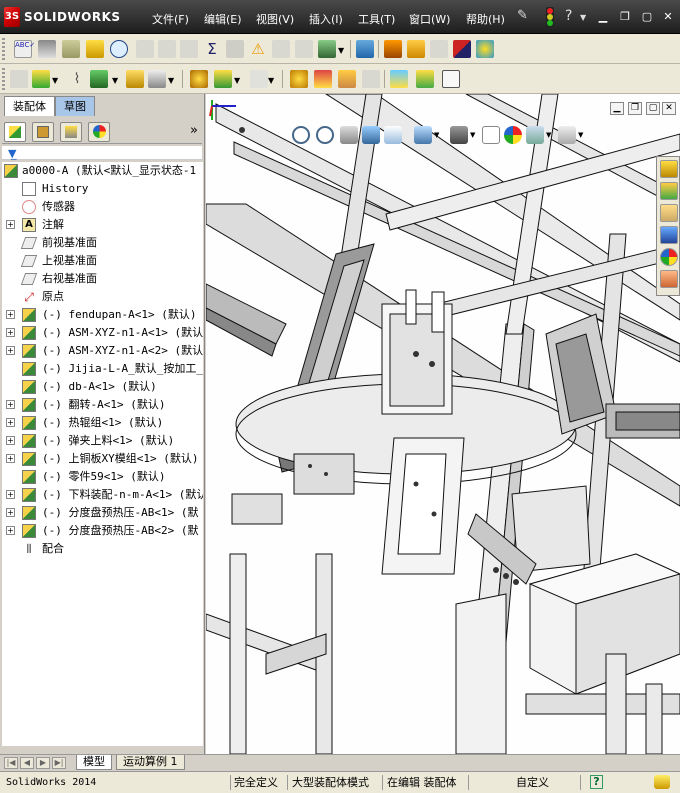 The width and height of the screenshot is (680, 793). Describe the element at coordinates (513, 135) in the screenshot. I see `edit-appearance-icon` at that location.